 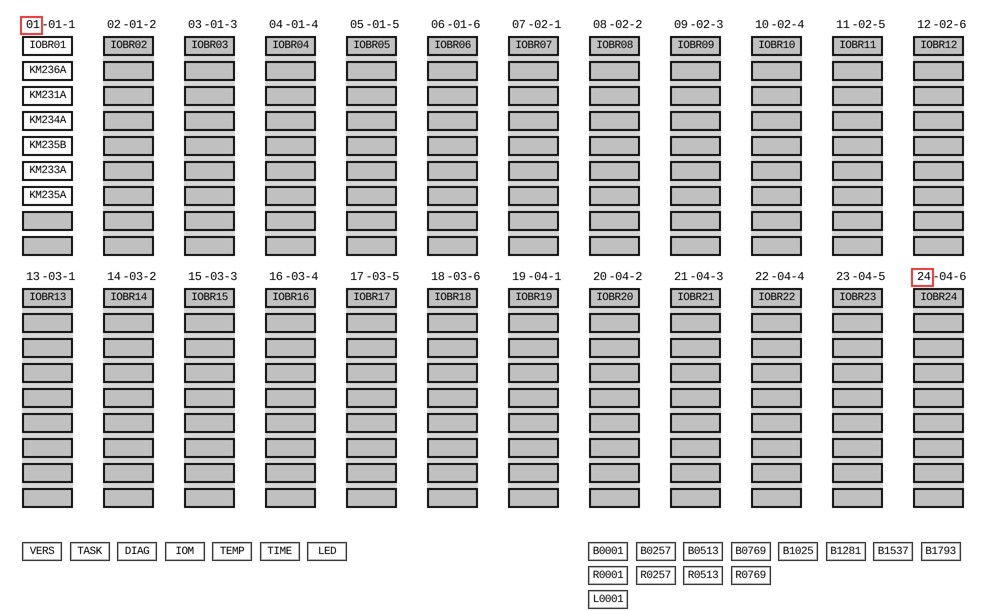 What do you see at coordinates (290, 298) in the screenshot?
I see `rack-header: IOBR16` at bounding box center [290, 298].